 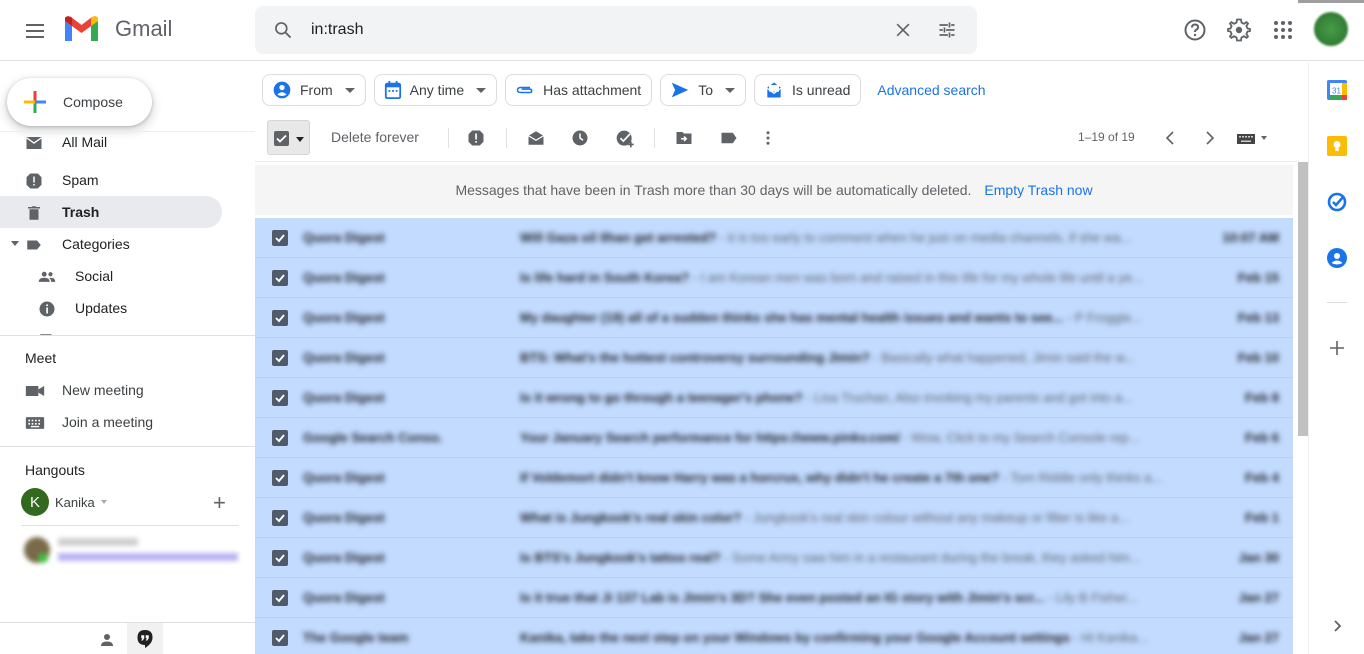 What do you see at coordinates (314, 90) in the screenshot?
I see `from-filter-chip: From` at bounding box center [314, 90].